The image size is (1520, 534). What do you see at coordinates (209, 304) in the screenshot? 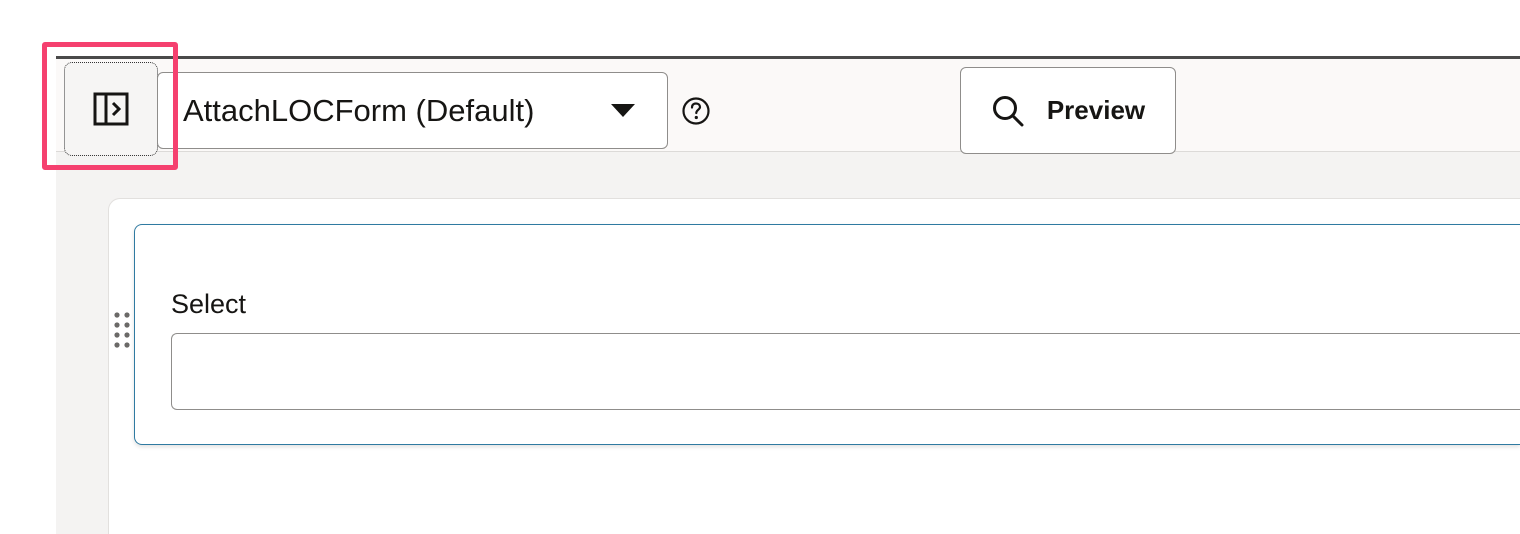
I see `select-field-label: Select` at bounding box center [209, 304].